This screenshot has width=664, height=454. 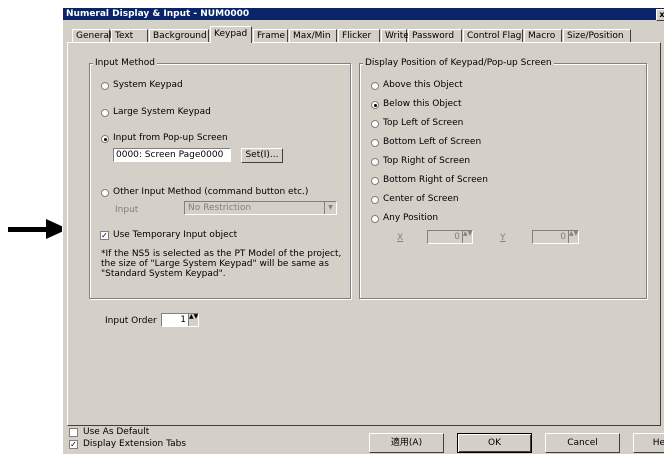 What do you see at coordinates (125, 63) in the screenshot?
I see `input-method-legend: Input Method` at bounding box center [125, 63].